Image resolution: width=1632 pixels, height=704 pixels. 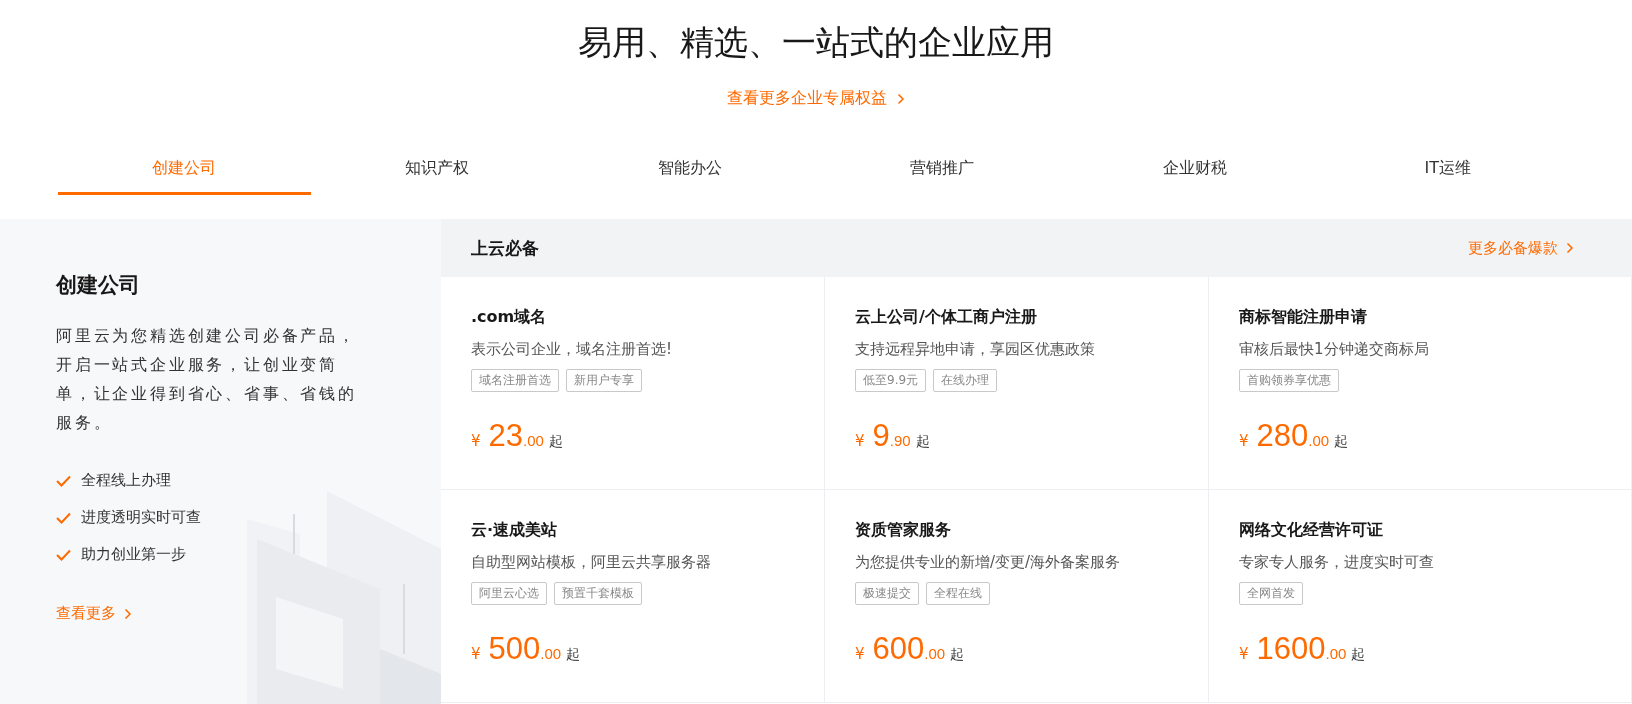 I want to click on price-amount: 500, so click(x=514, y=649).